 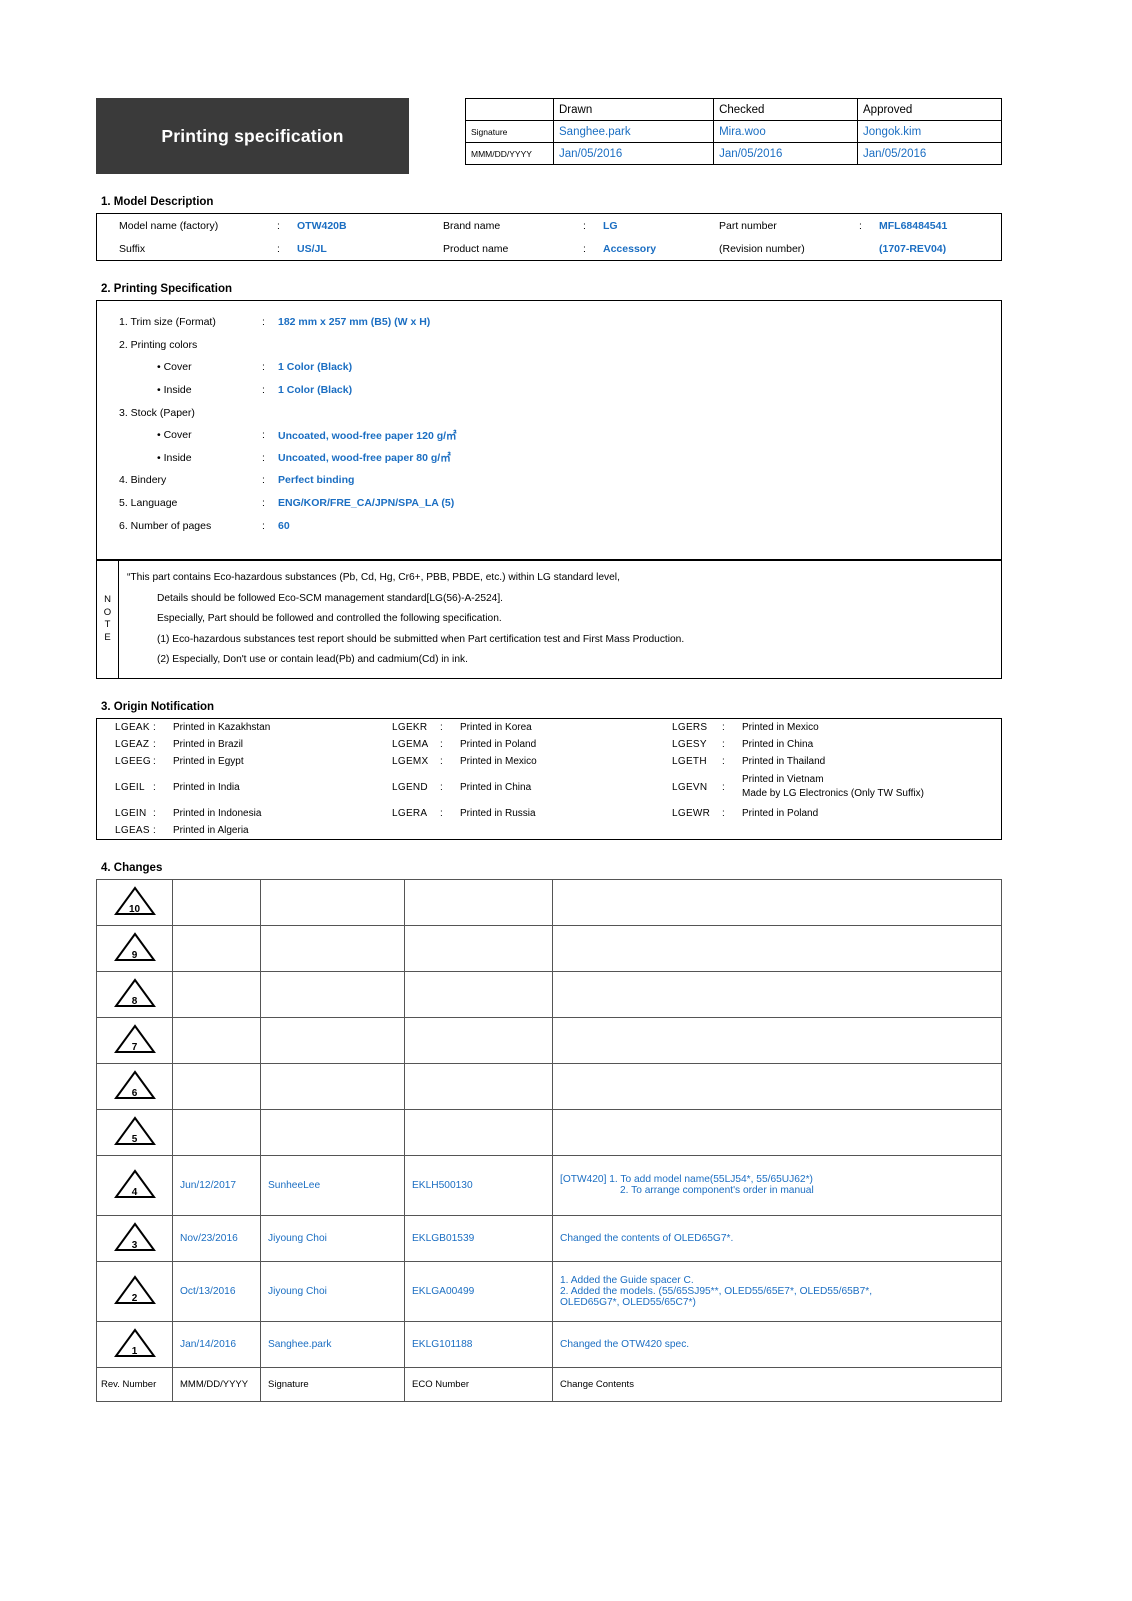 I want to click on suffix-label: Suffix, so click(x=132, y=248).